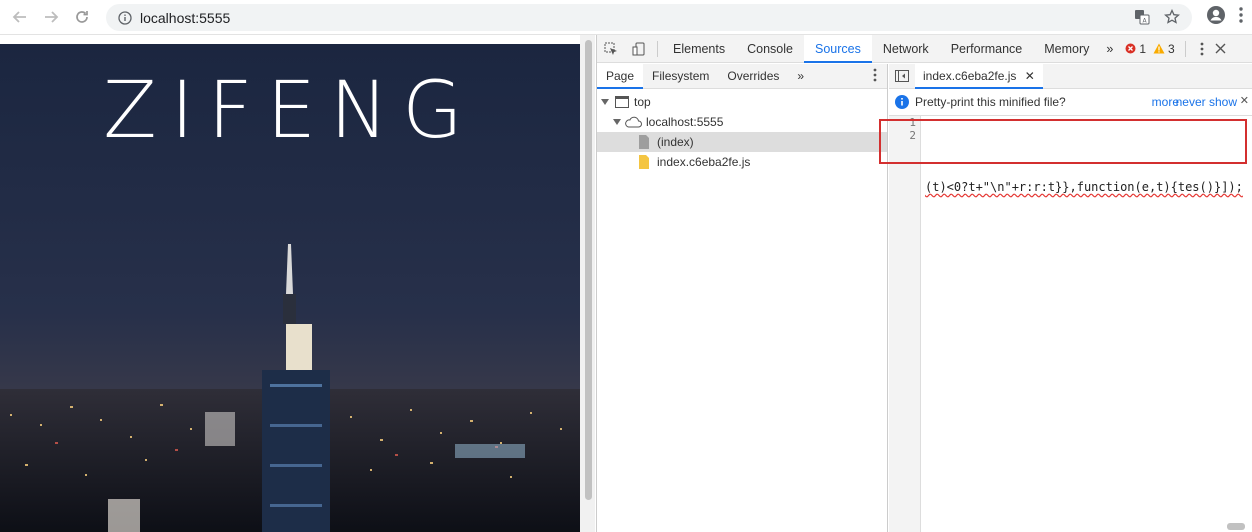  What do you see at coordinates (1202, 49) in the screenshot?
I see `devtools-menu-icon` at bounding box center [1202, 49].